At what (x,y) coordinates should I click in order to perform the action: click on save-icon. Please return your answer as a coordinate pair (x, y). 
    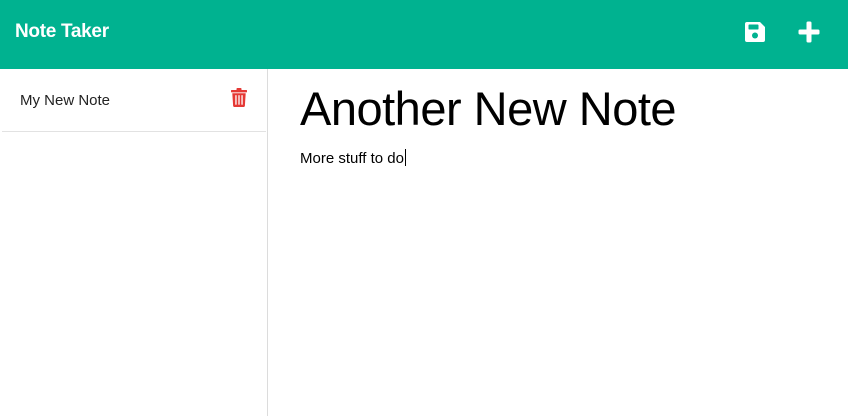
    Looking at the image, I should click on (755, 32).